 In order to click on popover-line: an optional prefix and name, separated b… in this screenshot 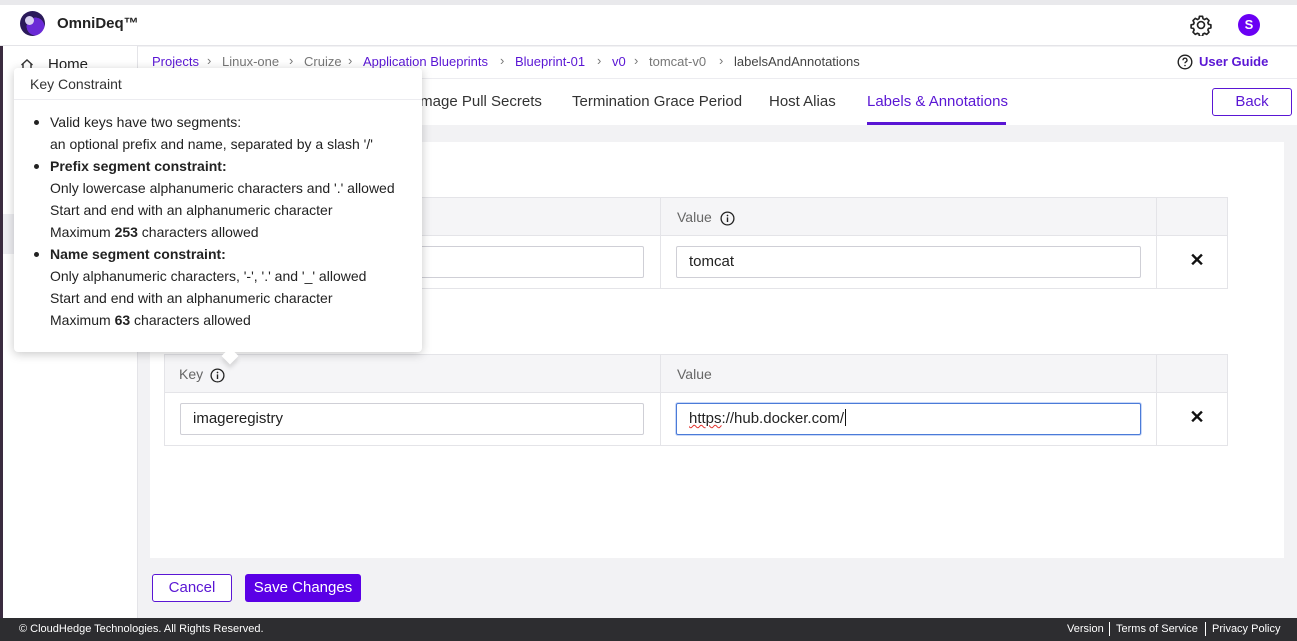, I will do `click(211, 144)`.